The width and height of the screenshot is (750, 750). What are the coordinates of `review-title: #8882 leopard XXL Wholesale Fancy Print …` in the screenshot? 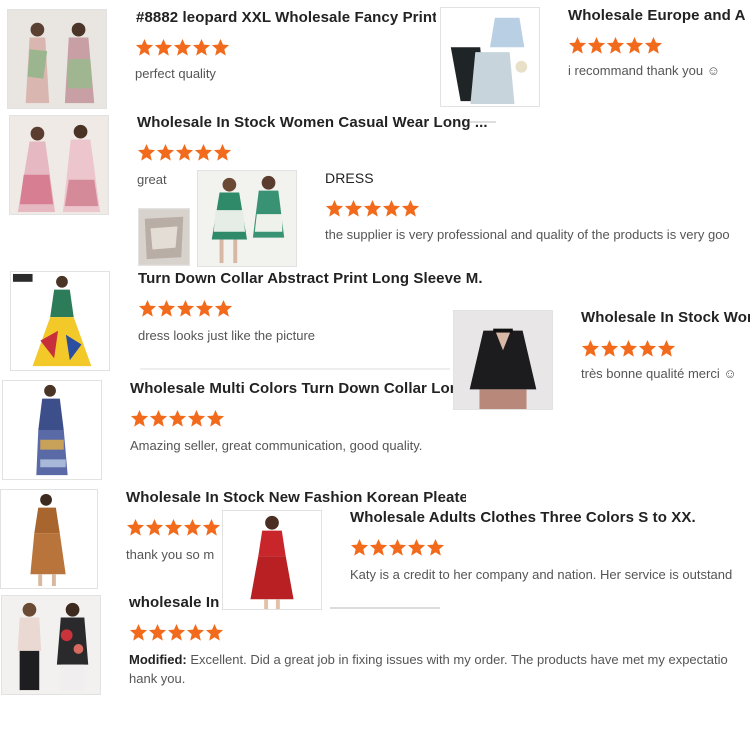 It's located at (286, 17).